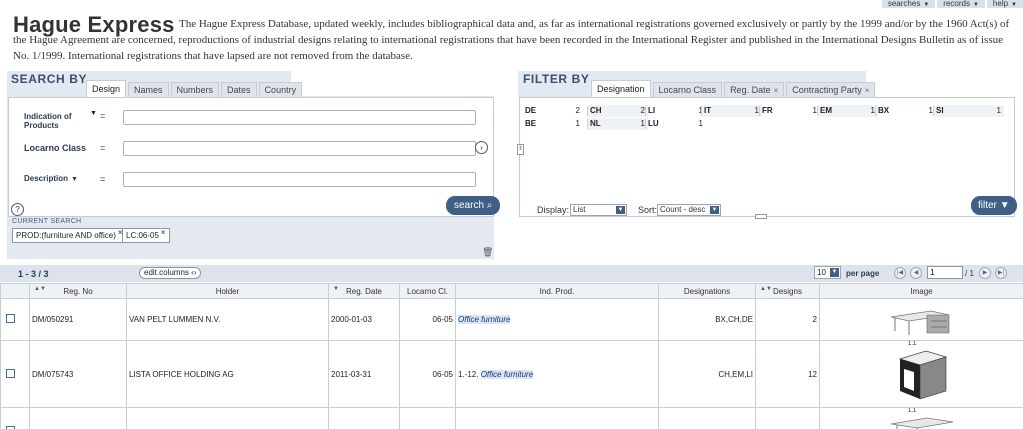  Describe the element at coordinates (78, 291) in the screenshot. I see `column-header-reg-no: ▲▼ Reg. No` at that location.